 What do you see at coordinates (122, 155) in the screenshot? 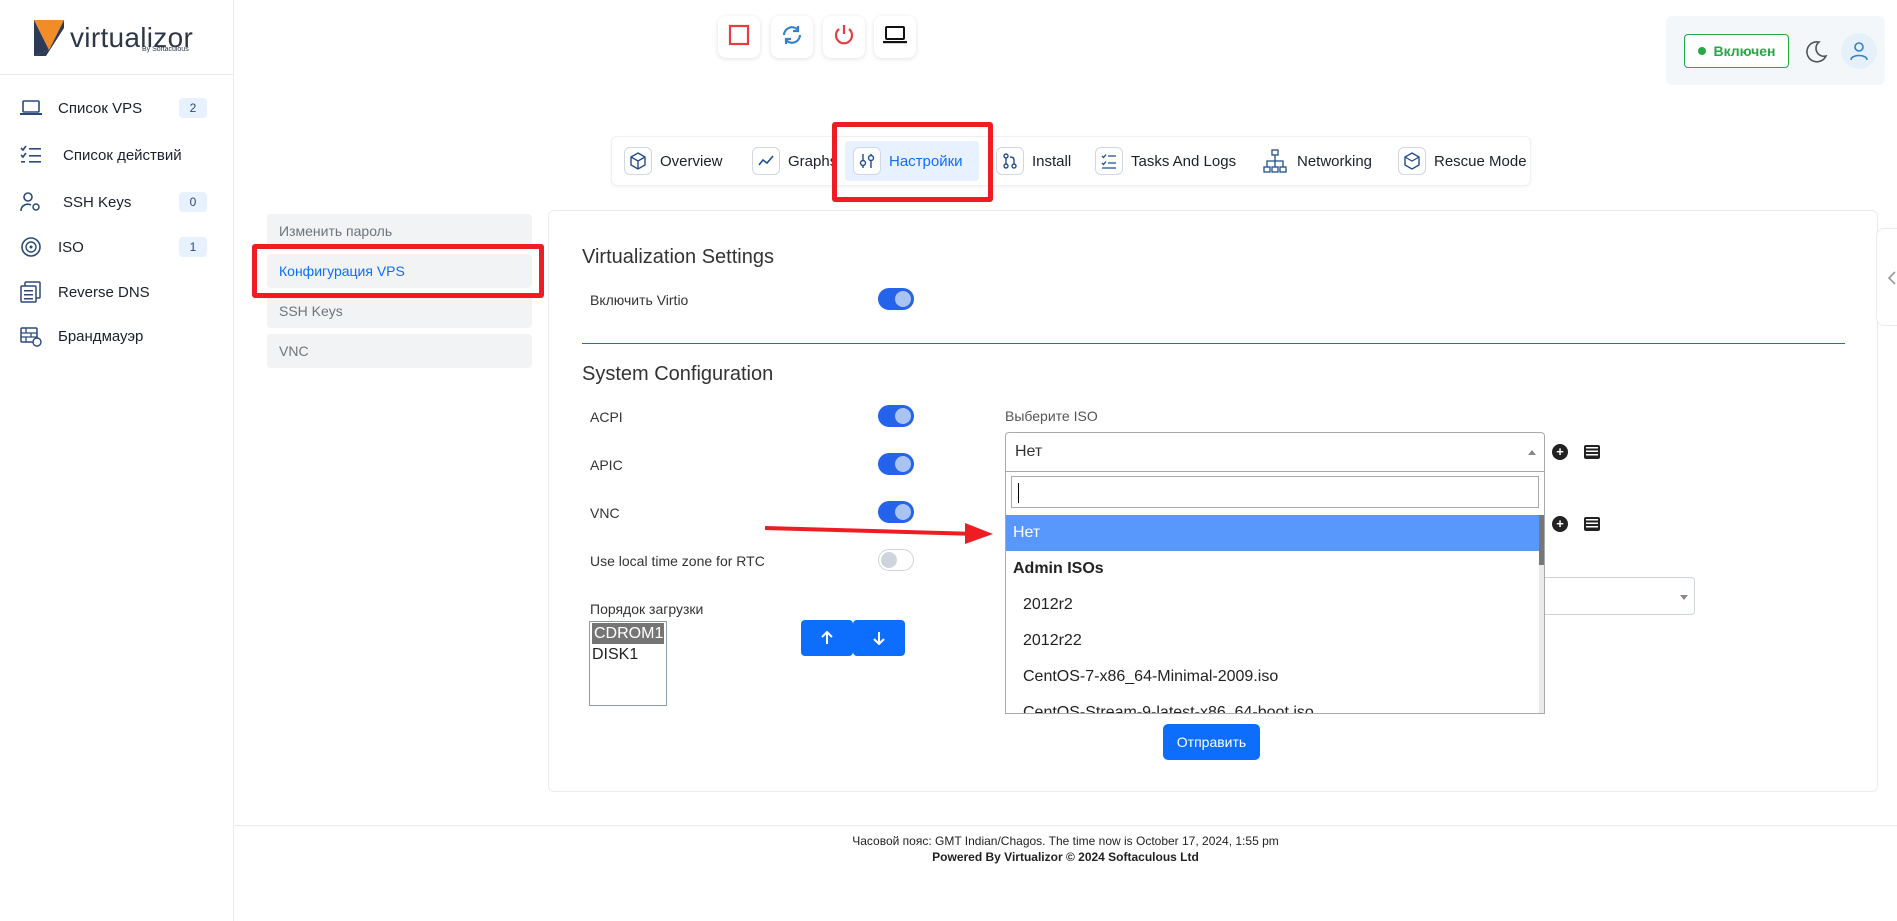
I see `sidebar-item-label: Список действий` at bounding box center [122, 155].